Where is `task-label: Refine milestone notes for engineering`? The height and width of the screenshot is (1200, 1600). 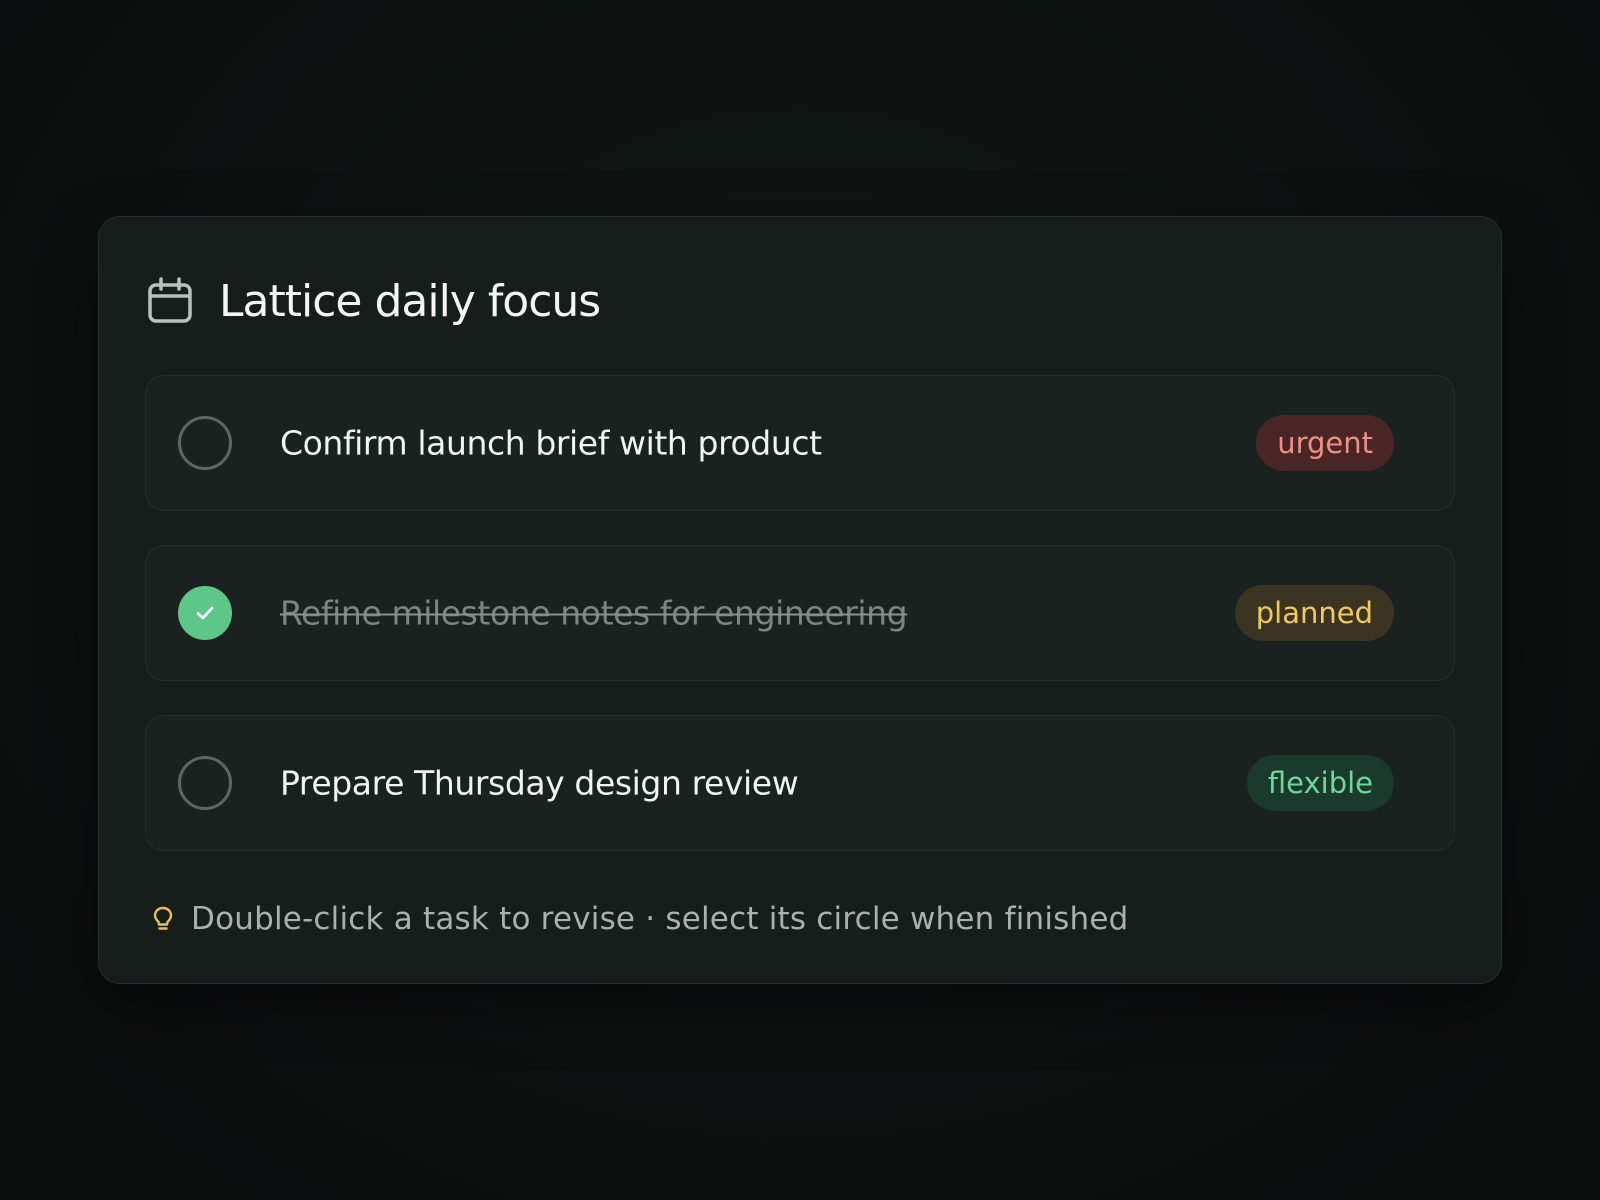 task-label: Refine milestone notes for engineering is located at coordinates (594, 613).